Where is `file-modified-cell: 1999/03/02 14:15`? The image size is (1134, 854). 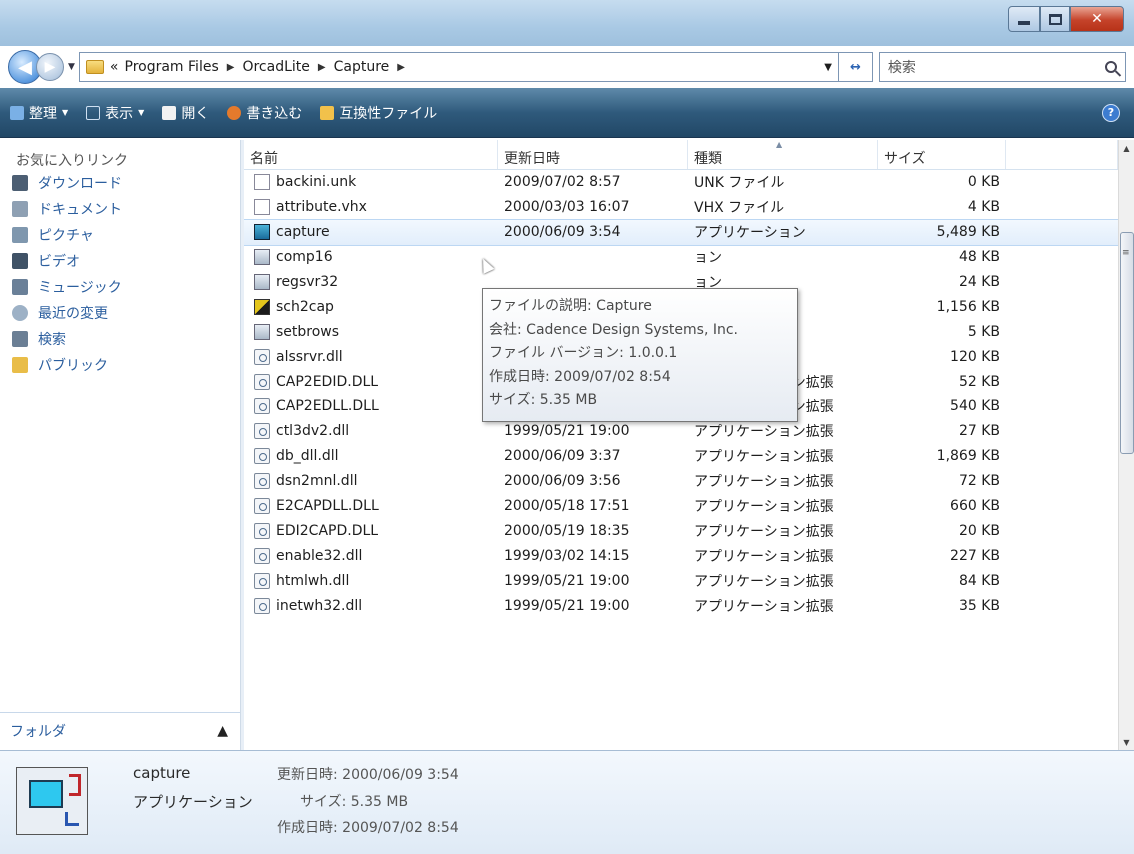
file-modified-cell: 1999/03/02 14:15 is located at coordinates (567, 555).